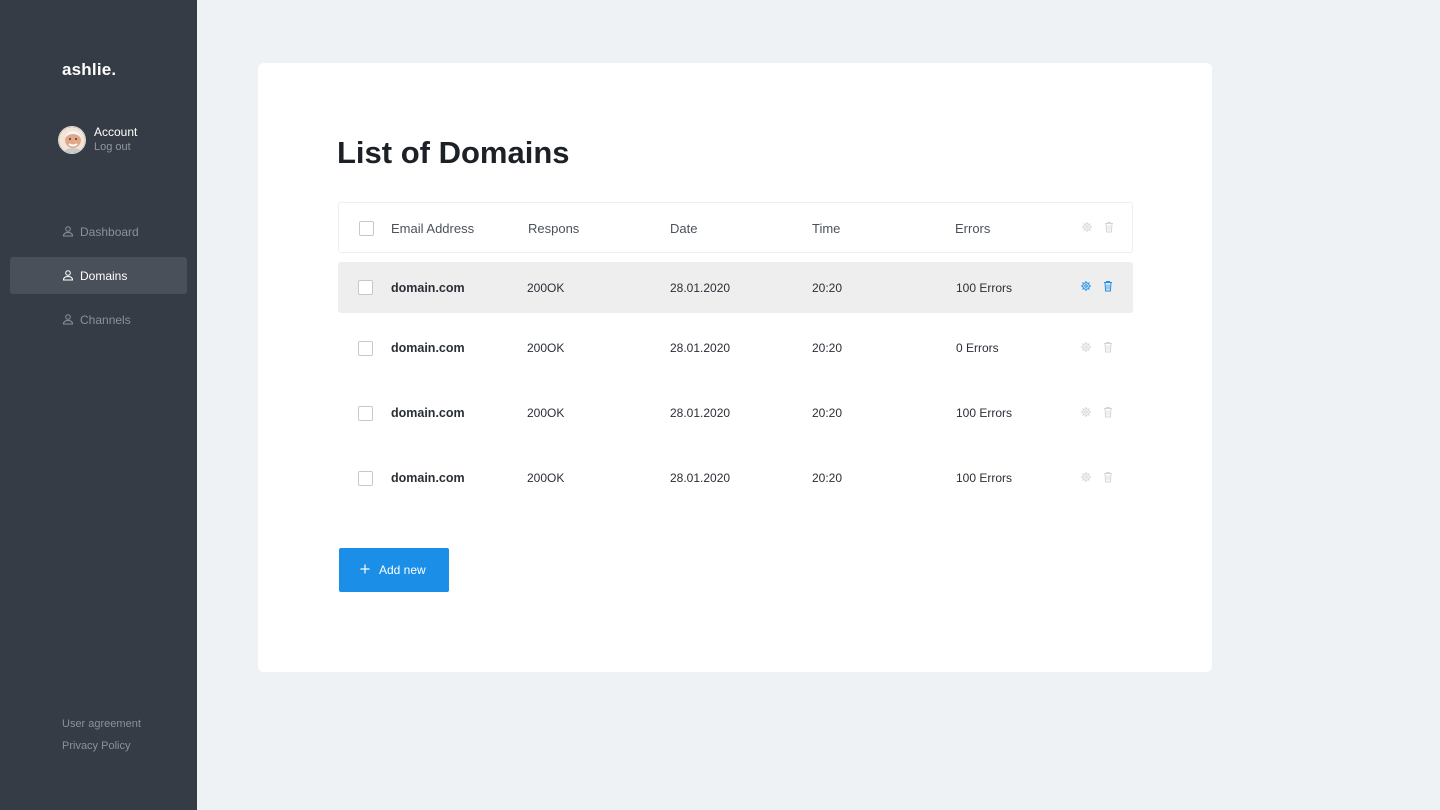 This screenshot has width=1440, height=810. What do you see at coordinates (366, 228) in the screenshot?
I see `select-all-checkbox` at bounding box center [366, 228].